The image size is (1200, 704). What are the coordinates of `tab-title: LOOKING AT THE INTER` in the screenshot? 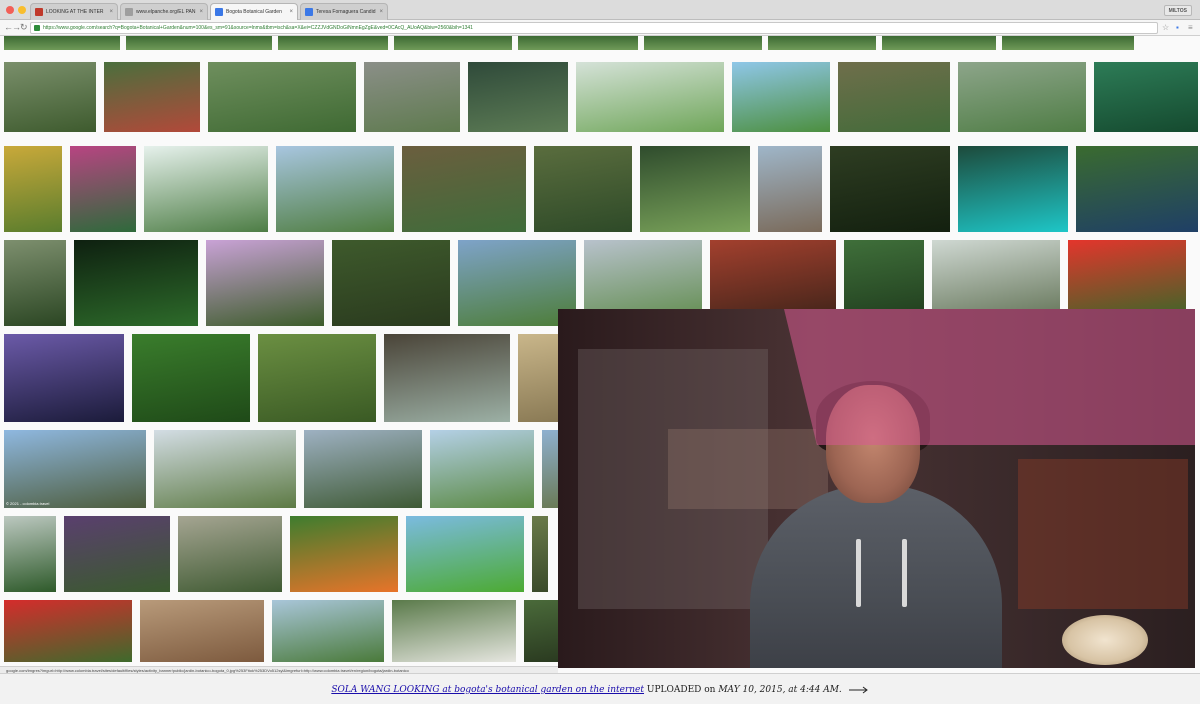 It's located at (75, 12).